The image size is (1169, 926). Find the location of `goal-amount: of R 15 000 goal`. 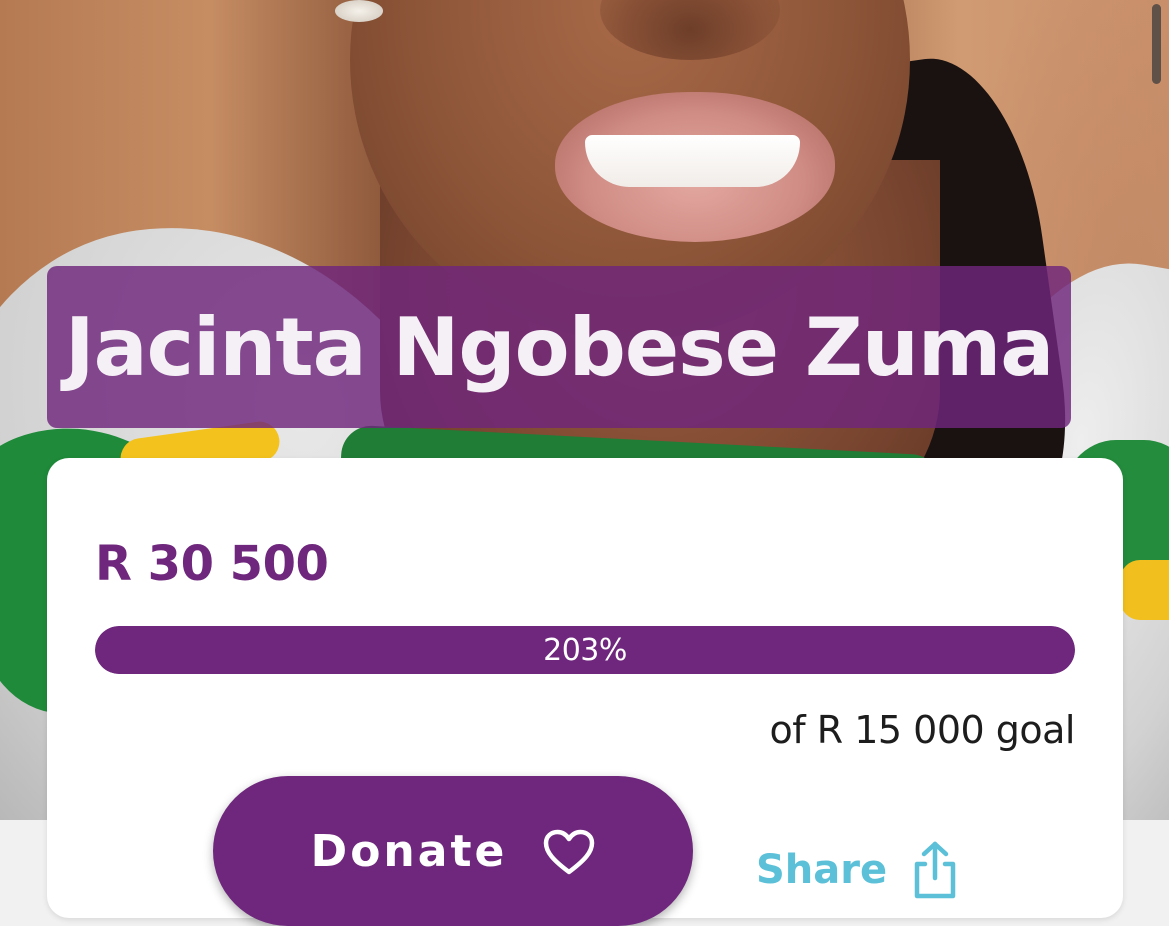

goal-amount: of R 15 000 goal is located at coordinates (922, 730).